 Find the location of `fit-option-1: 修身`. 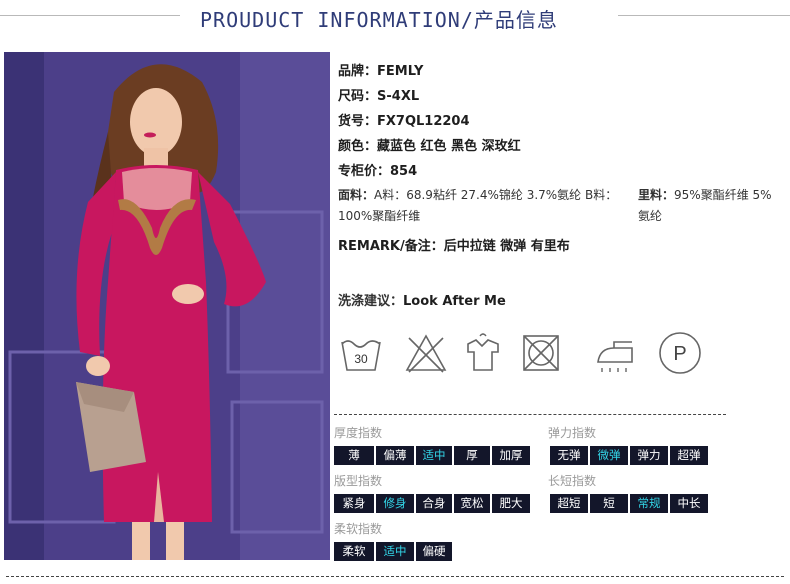

fit-option-1: 修身 is located at coordinates (395, 503).